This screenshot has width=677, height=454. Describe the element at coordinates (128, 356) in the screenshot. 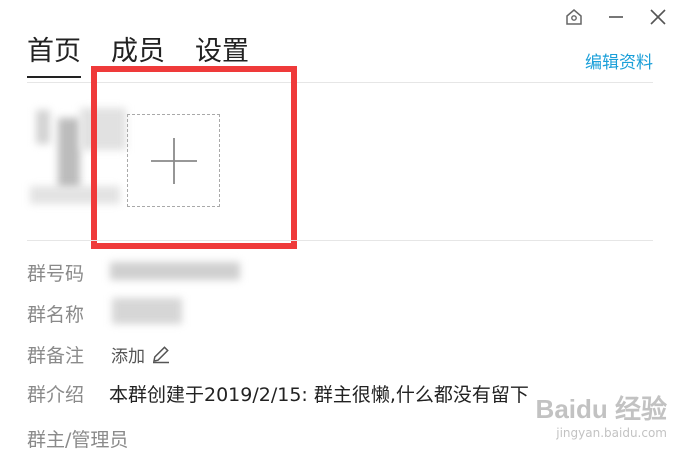

I see `add-remark-label: 添加` at that location.